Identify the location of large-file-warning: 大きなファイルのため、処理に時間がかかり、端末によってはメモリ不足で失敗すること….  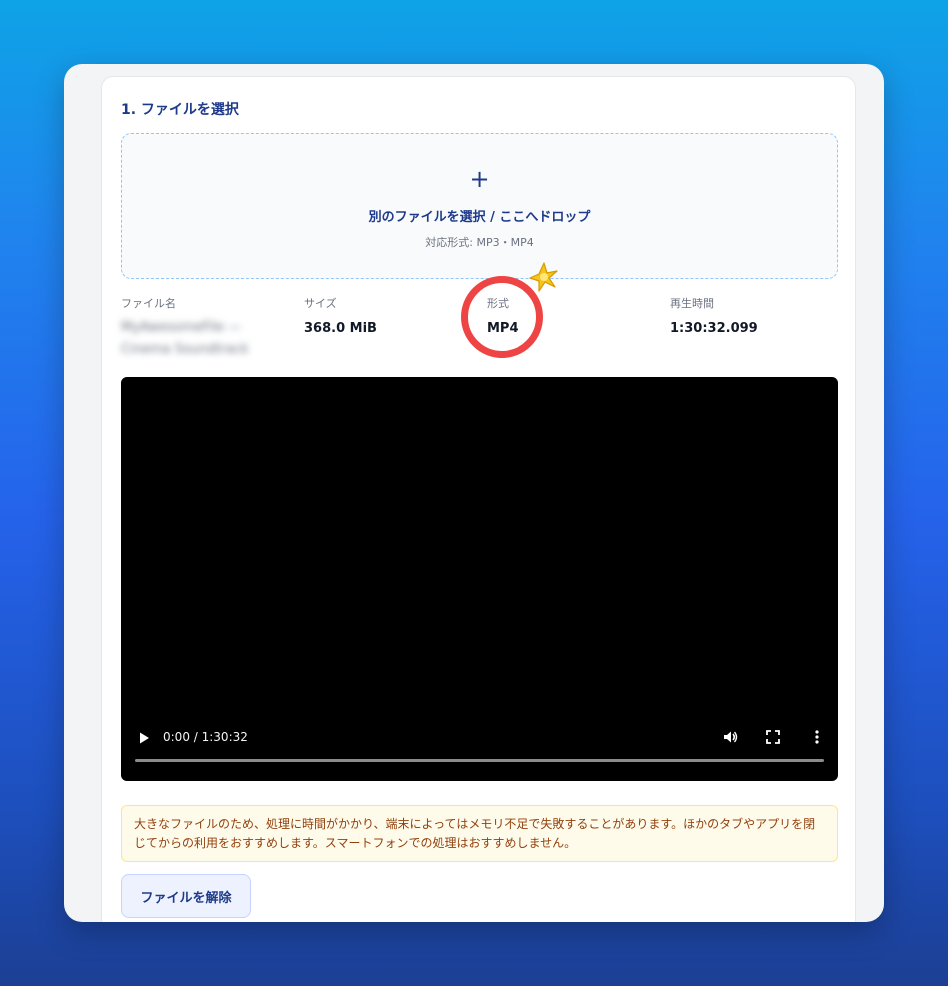
(479, 833).